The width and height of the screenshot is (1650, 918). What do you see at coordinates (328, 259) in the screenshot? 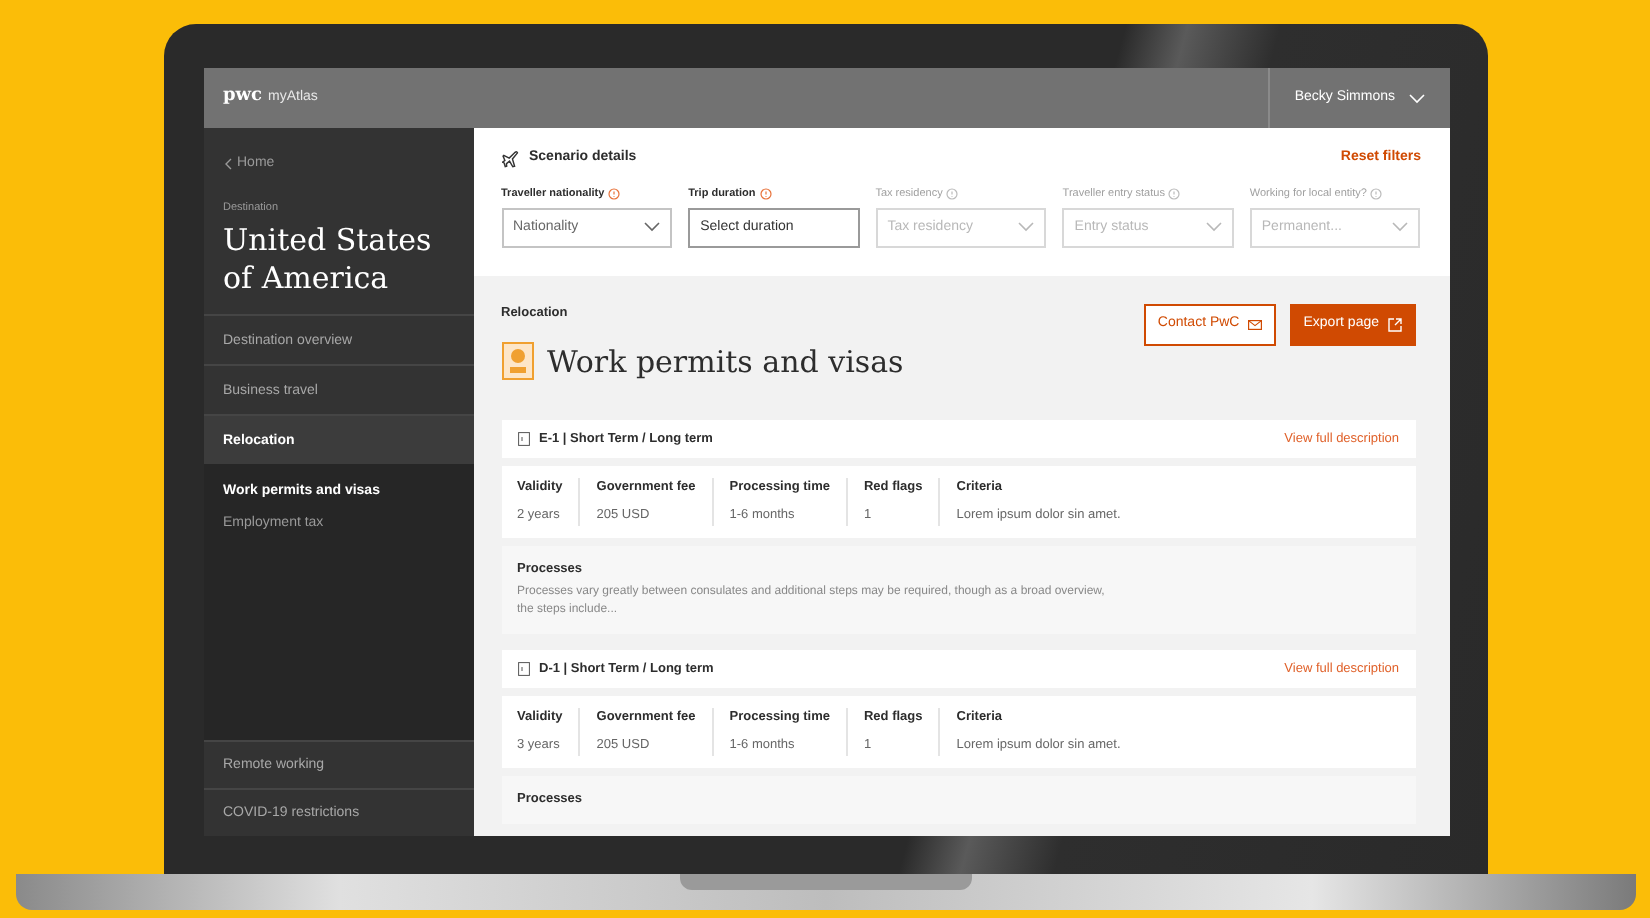
I see `destination-title: United States of America` at bounding box center [328, 259].